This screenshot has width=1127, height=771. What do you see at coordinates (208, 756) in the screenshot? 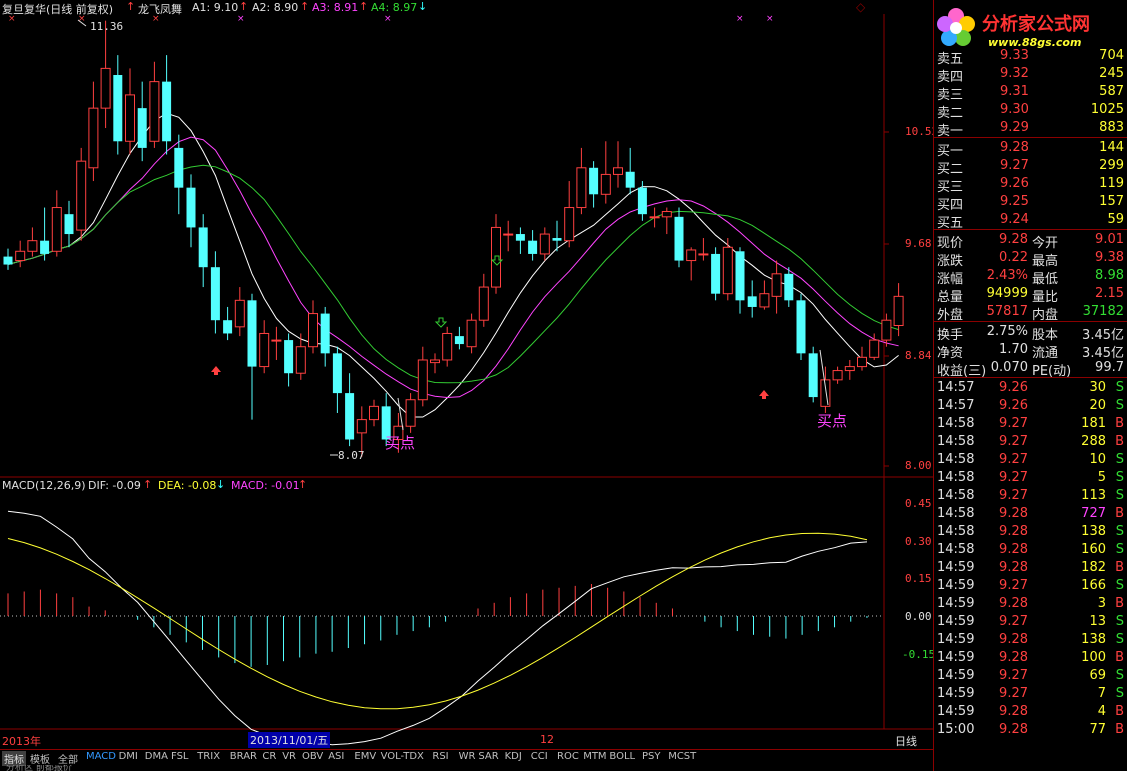
I see `tab-trix: TRIX` at bounding box center [208, 756].